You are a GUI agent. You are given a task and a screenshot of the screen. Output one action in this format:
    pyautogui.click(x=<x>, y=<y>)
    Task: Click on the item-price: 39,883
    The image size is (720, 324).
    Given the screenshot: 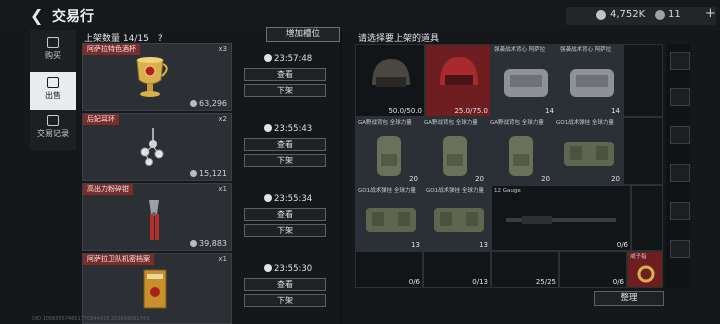 What is the action you would take?
    pyautogui.click(x=208, y=243)
    